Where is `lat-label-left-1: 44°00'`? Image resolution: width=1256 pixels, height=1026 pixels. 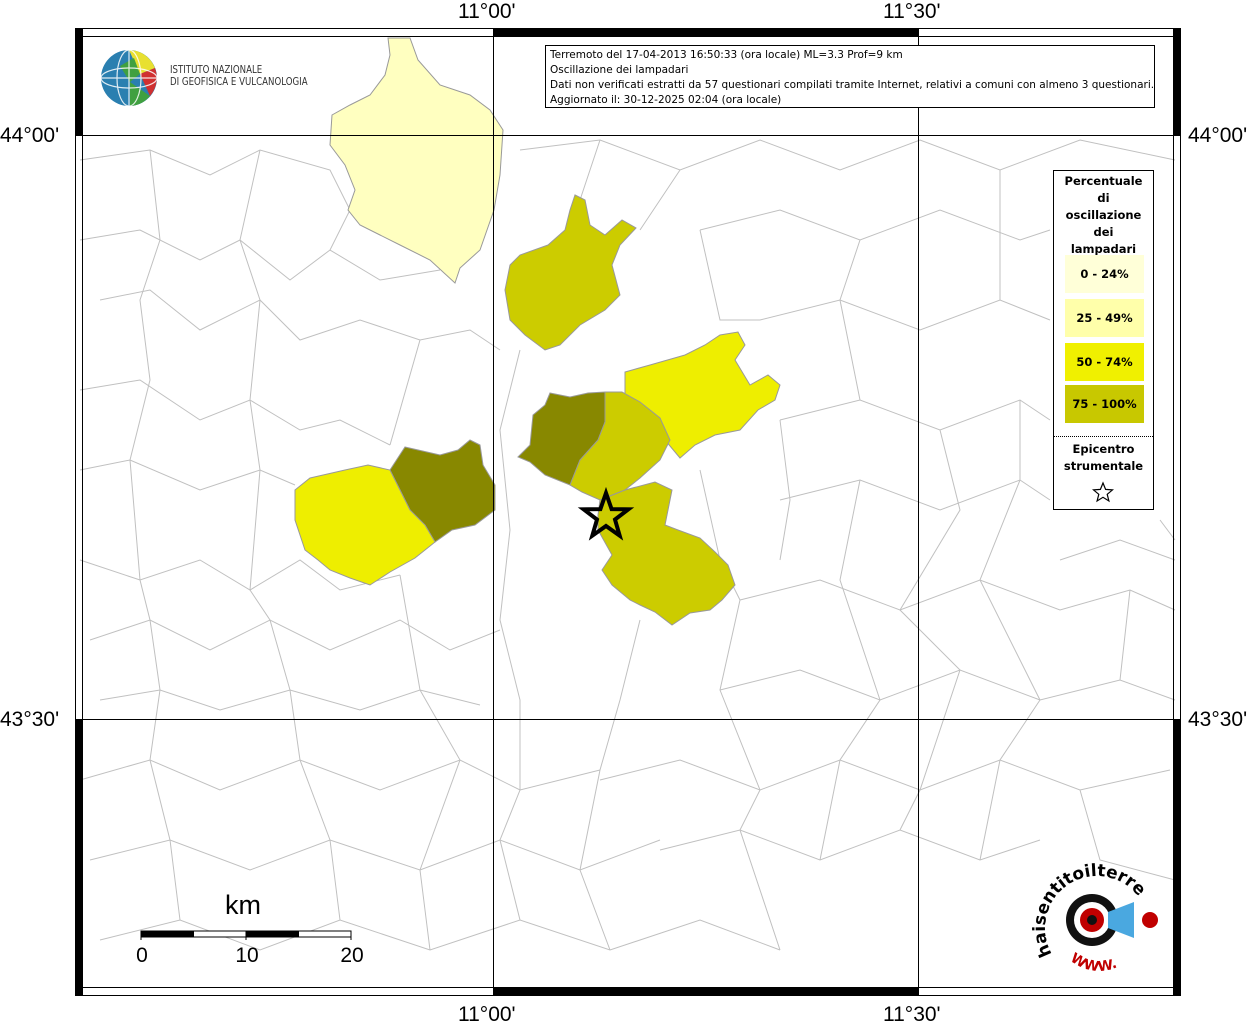 lat-label-left-1: 44°00' is located at coordinates (30, 135).